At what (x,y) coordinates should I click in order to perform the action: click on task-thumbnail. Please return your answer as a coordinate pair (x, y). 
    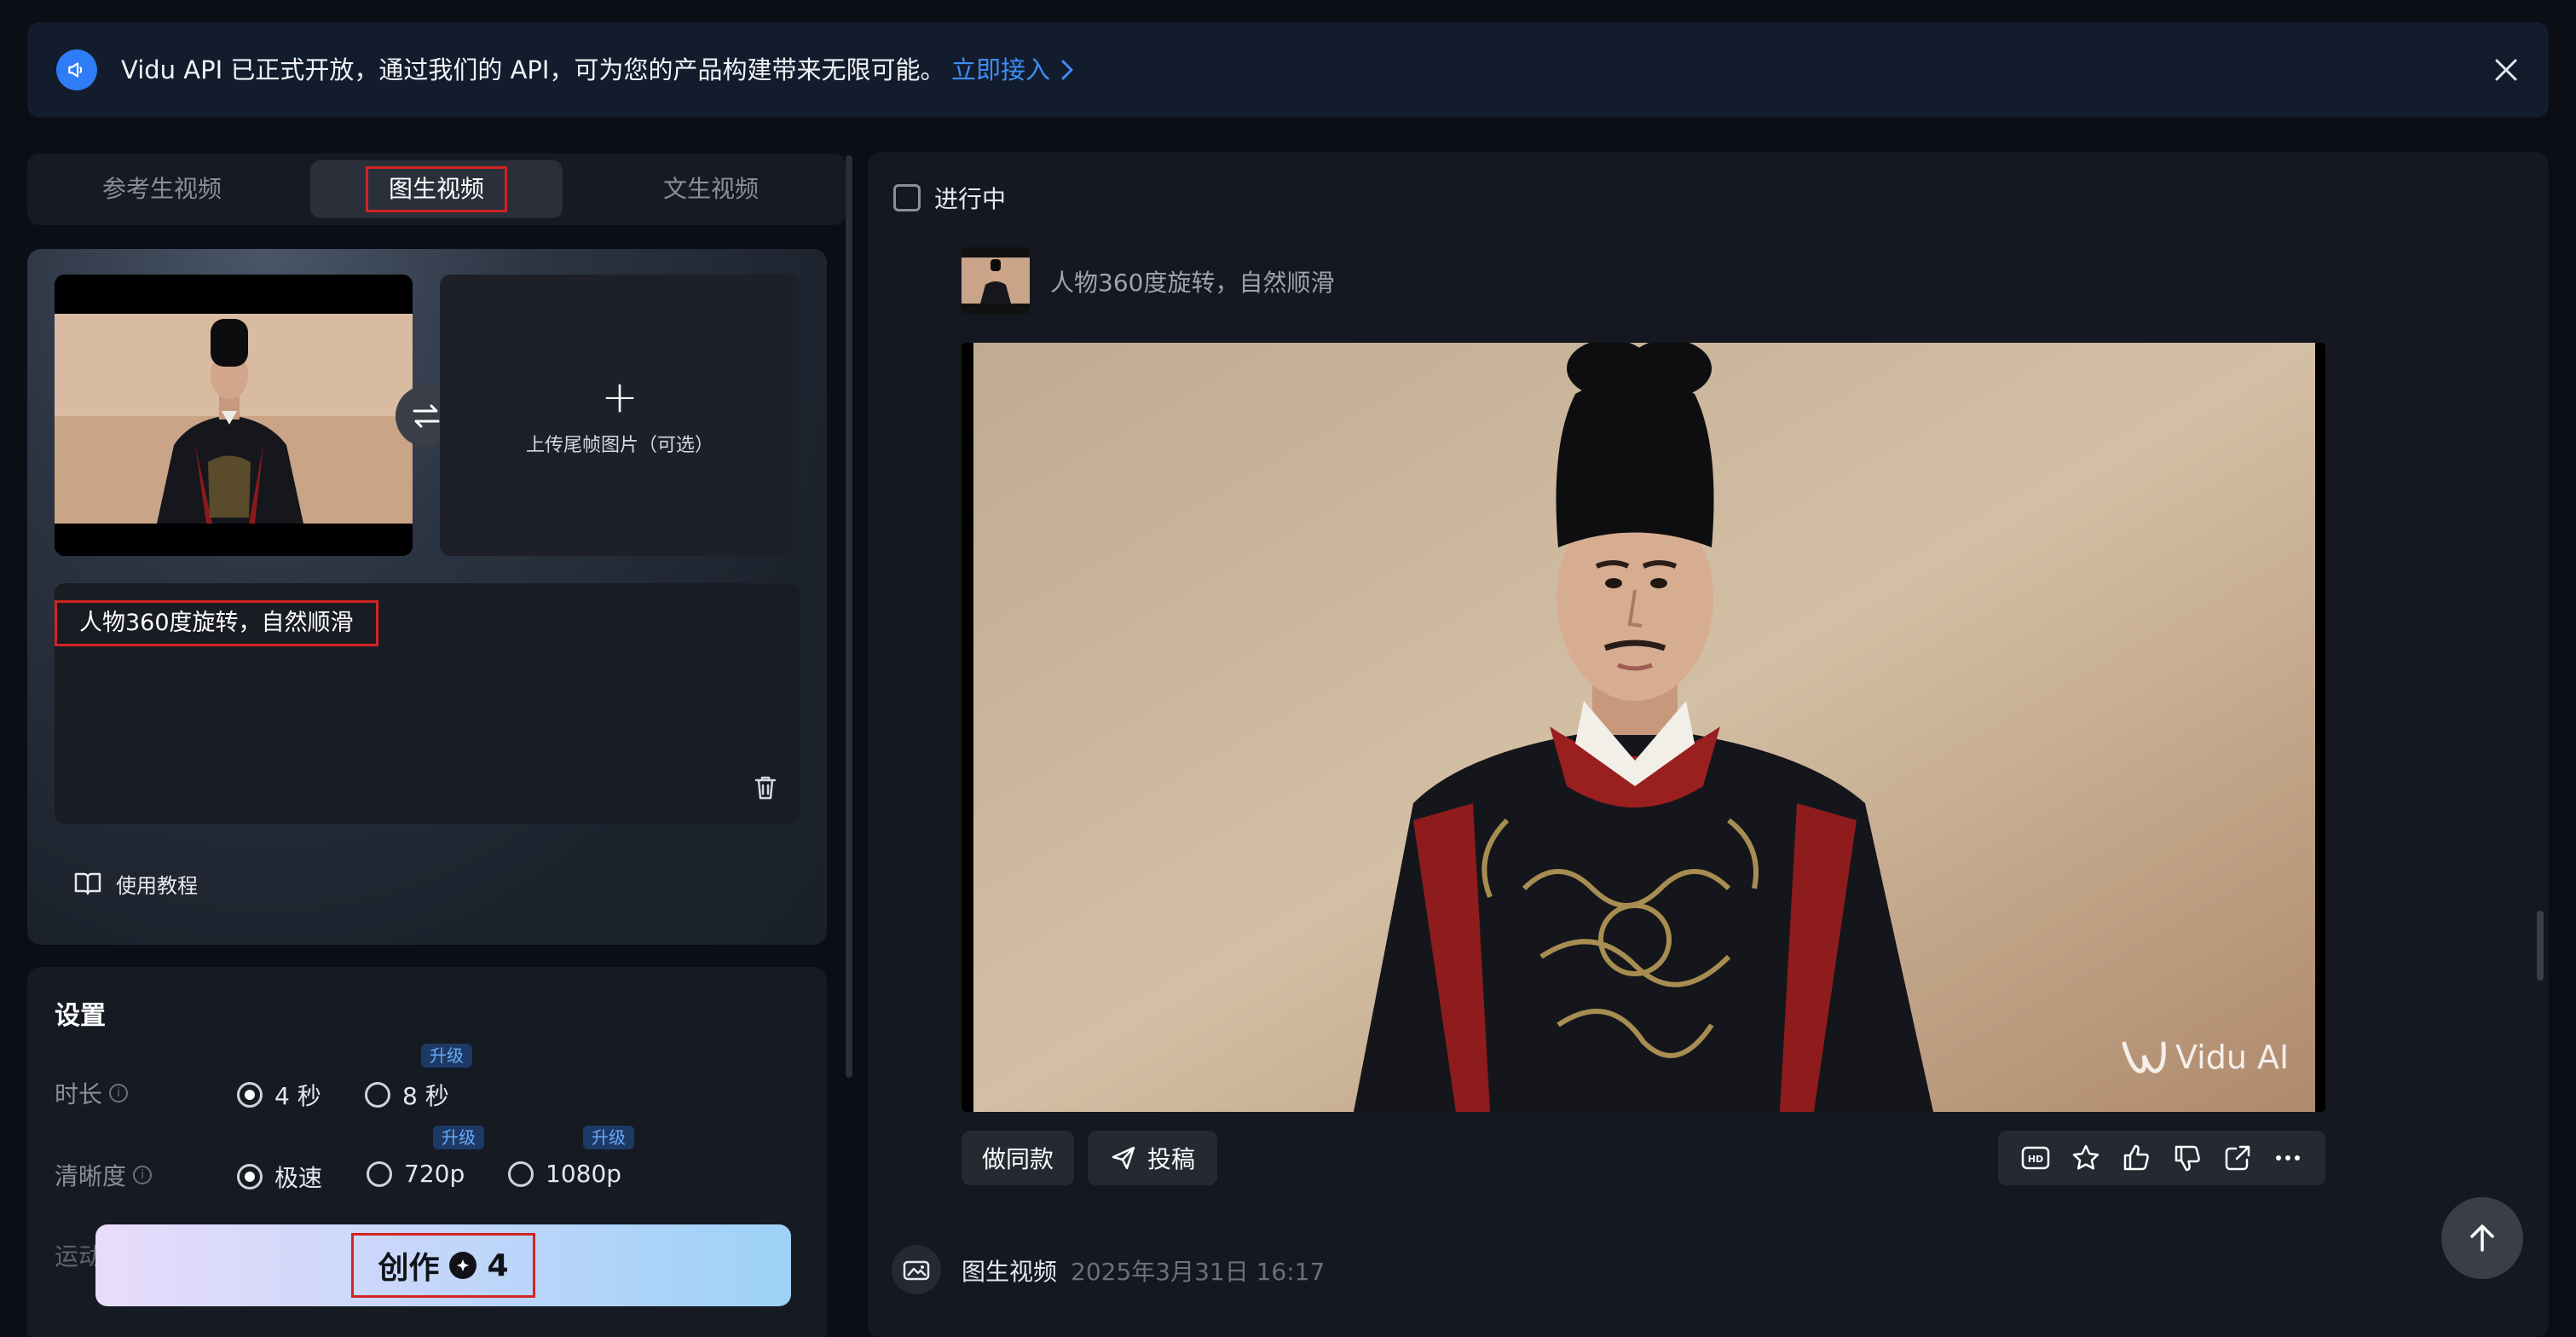
    Looking at the image, I should click on (996, 280).